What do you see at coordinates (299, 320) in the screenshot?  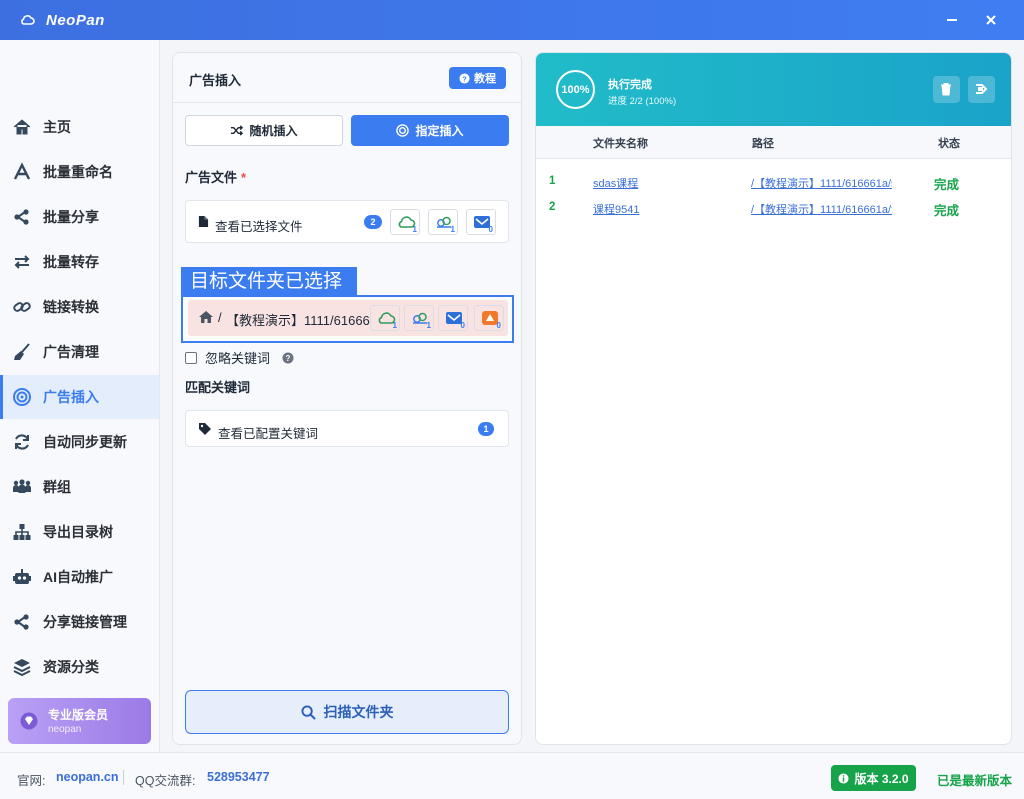 I see `target-folder-path: 【教程演示】1111/616661a/` at bounding box center [299, 320].